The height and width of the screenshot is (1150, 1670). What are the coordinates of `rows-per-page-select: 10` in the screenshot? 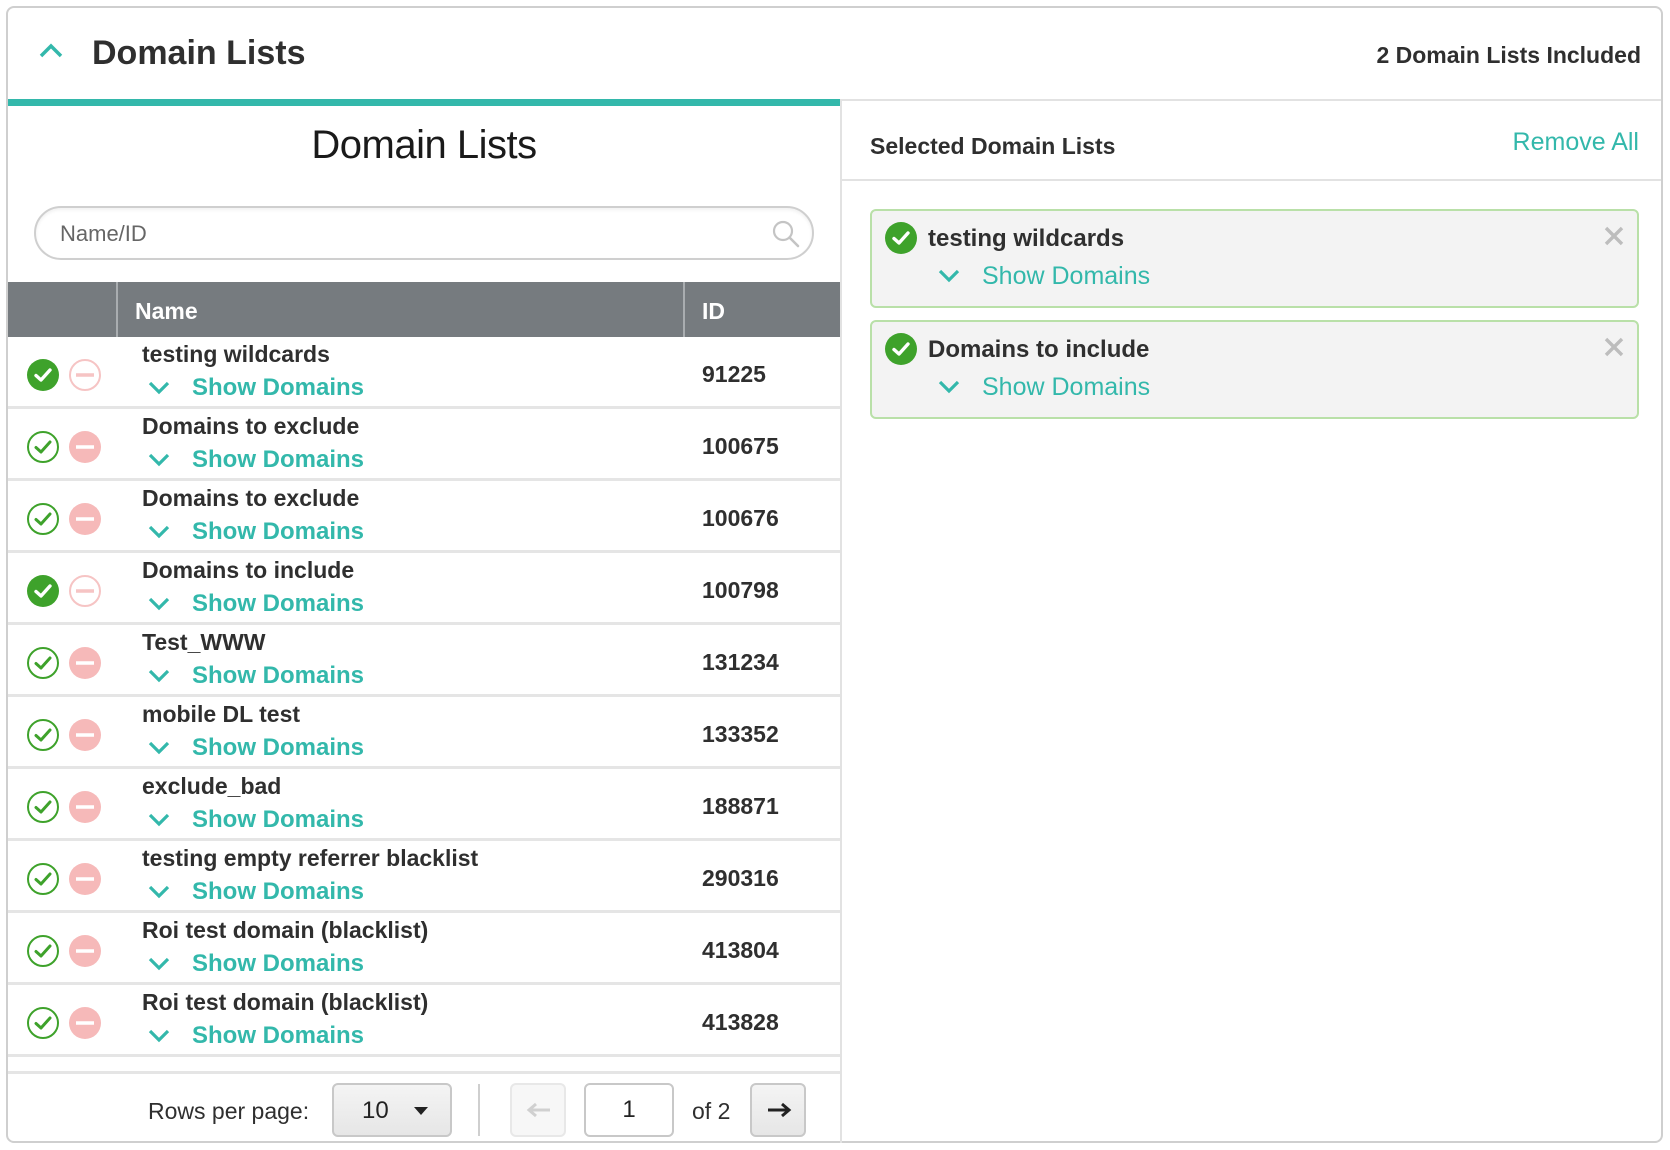 It's located at (392, 1110).